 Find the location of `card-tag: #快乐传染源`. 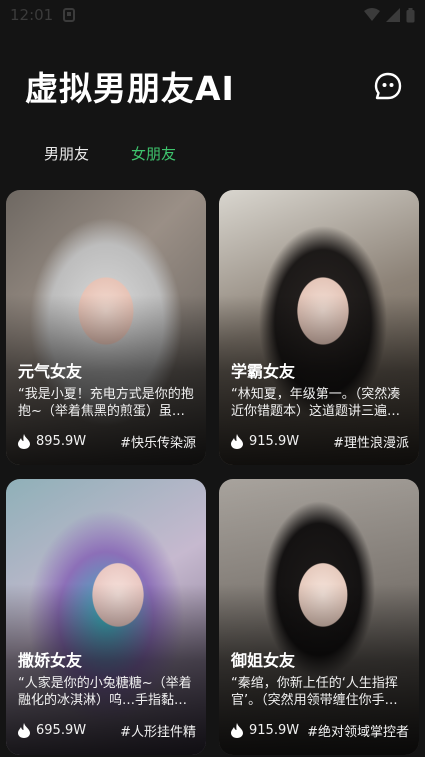

card-tag: #快乐传染源 is located at coordinates (158, 441).